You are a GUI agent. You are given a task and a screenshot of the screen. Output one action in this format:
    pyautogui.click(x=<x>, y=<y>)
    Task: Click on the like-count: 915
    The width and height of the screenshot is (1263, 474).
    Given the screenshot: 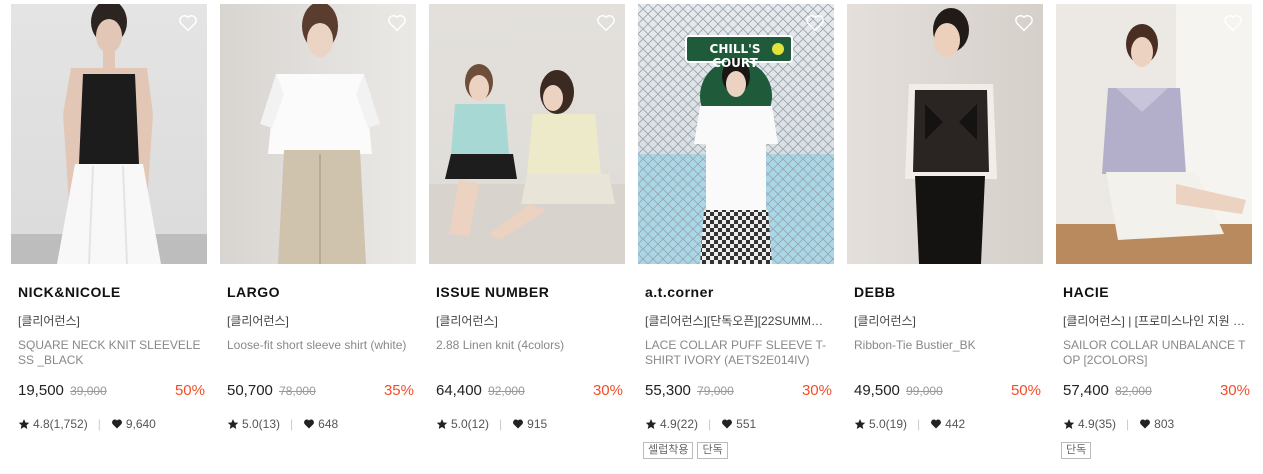 What is the action you would take?
    pyautogui.click(x=537, y=424)
    